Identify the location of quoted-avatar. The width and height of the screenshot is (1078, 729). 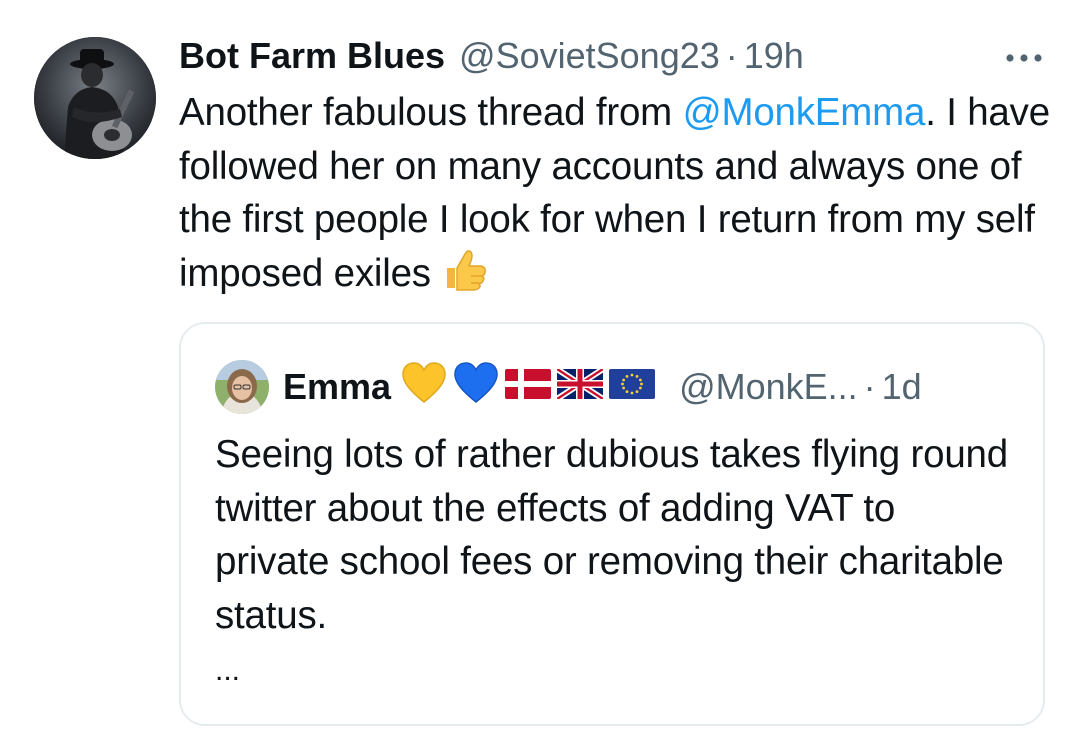
(242, 387).